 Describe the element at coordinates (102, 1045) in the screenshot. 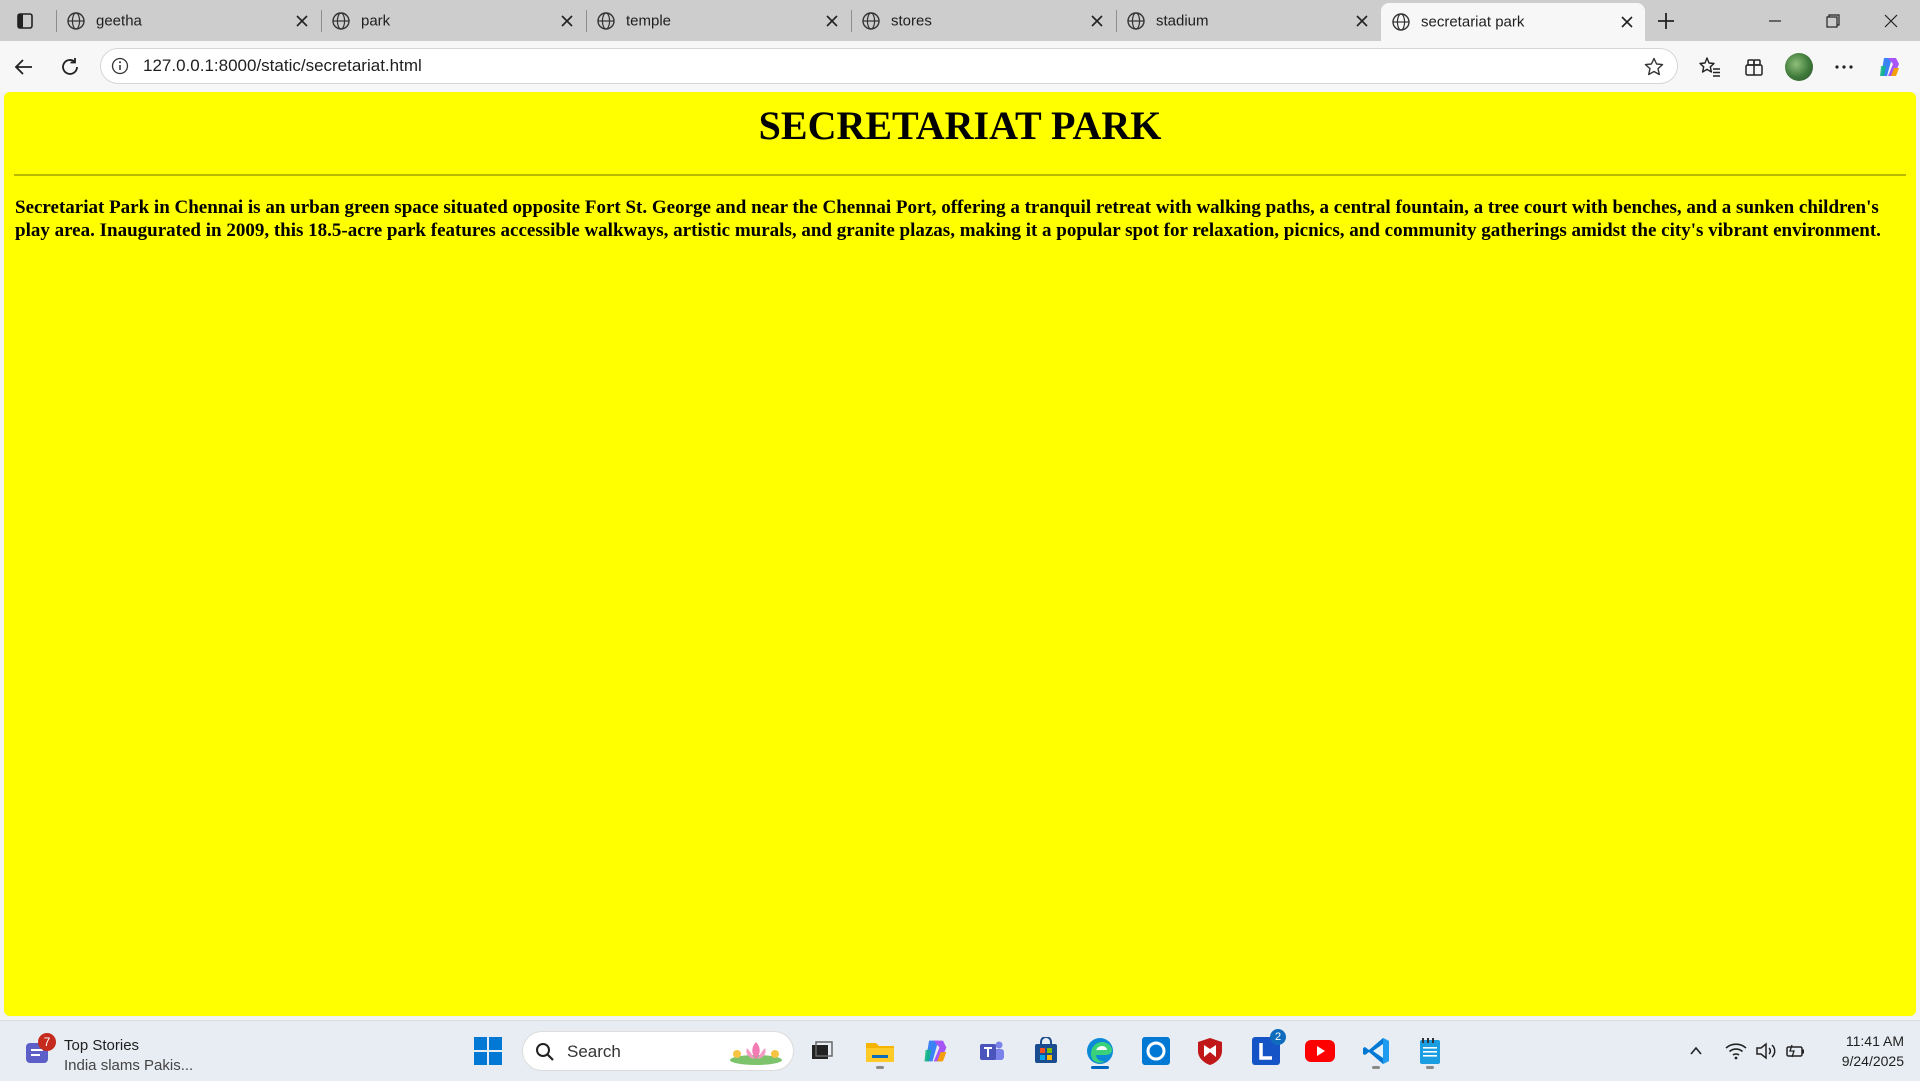

I see `news-title: Top Stories` at that location.